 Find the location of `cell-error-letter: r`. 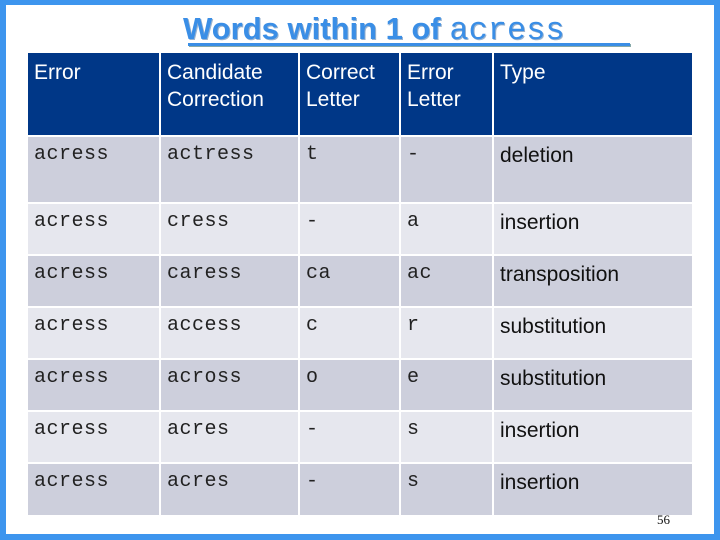

cell-error-letter: r is located at coordinates (446, 333).